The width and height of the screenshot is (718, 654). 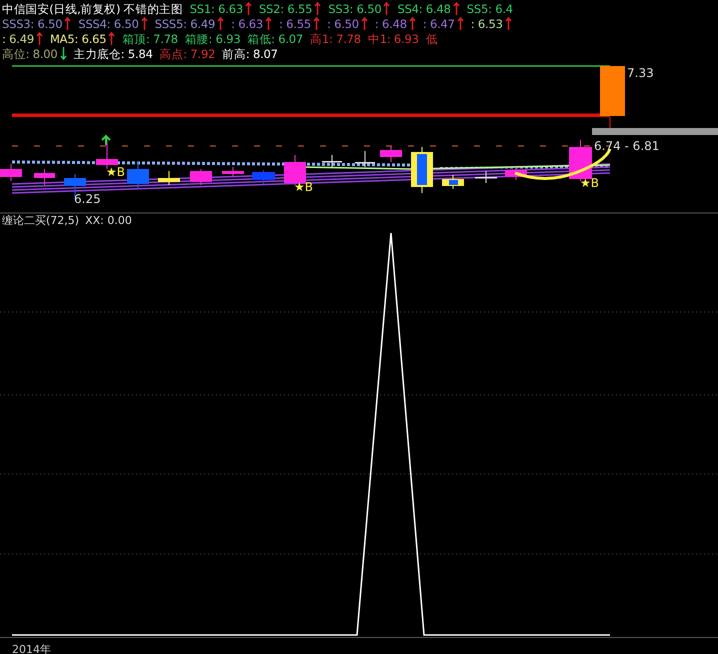 What do you see at coordinates (250, 53) in the screenshot?
I see `indicator-value: 前高: 8.07` at bounding box center [250, 53].